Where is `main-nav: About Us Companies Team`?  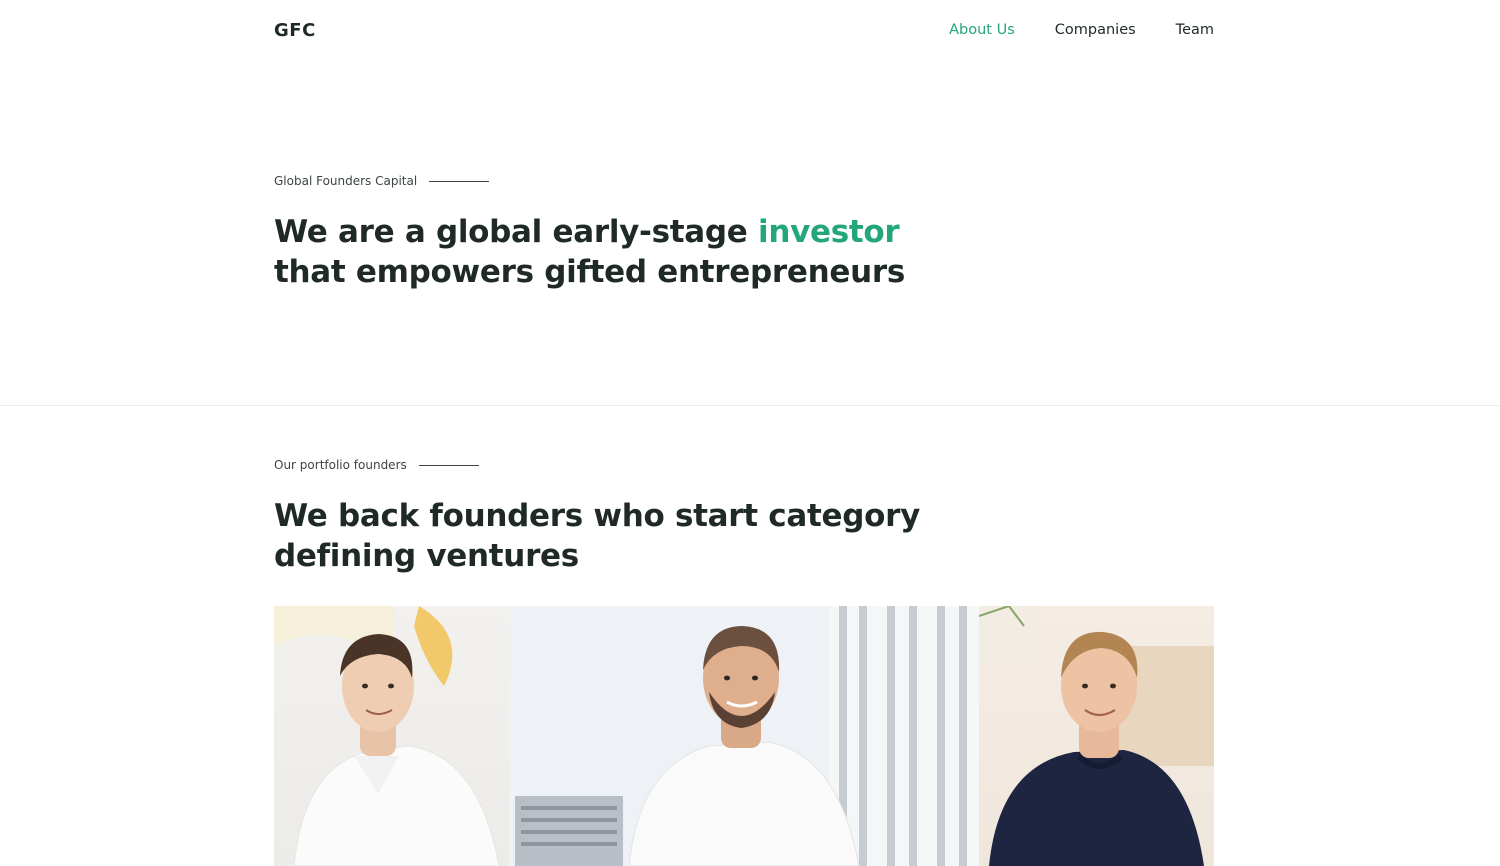
main-nav: About Us Companies Team is located at coordinates (1081, 30).